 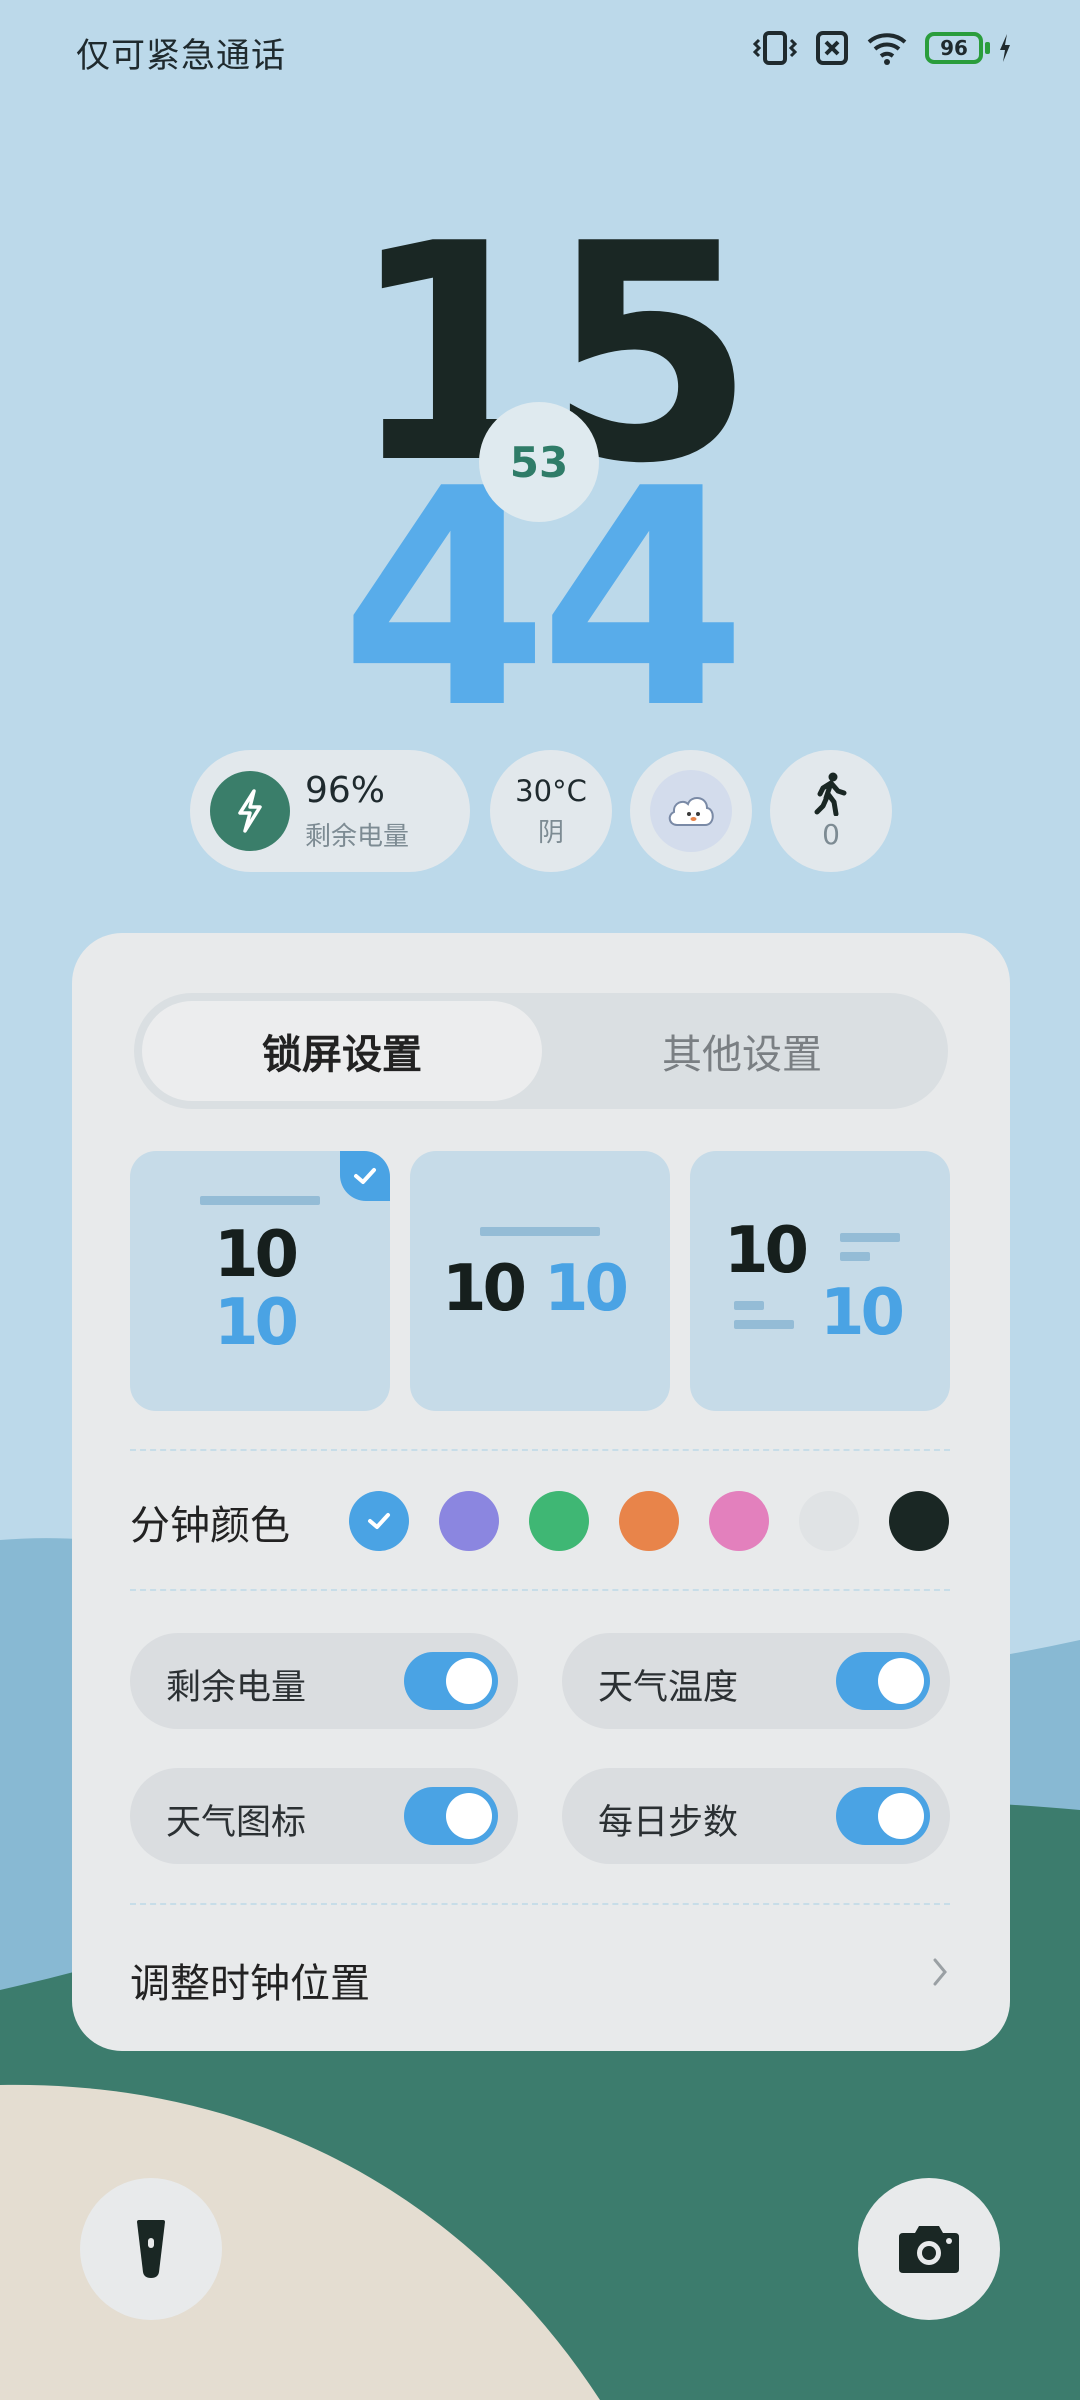 What do you see at coordinates (469, 1521) in the screenshot?
I see `color-swatch-purple` at bounding box center [469, 1521].